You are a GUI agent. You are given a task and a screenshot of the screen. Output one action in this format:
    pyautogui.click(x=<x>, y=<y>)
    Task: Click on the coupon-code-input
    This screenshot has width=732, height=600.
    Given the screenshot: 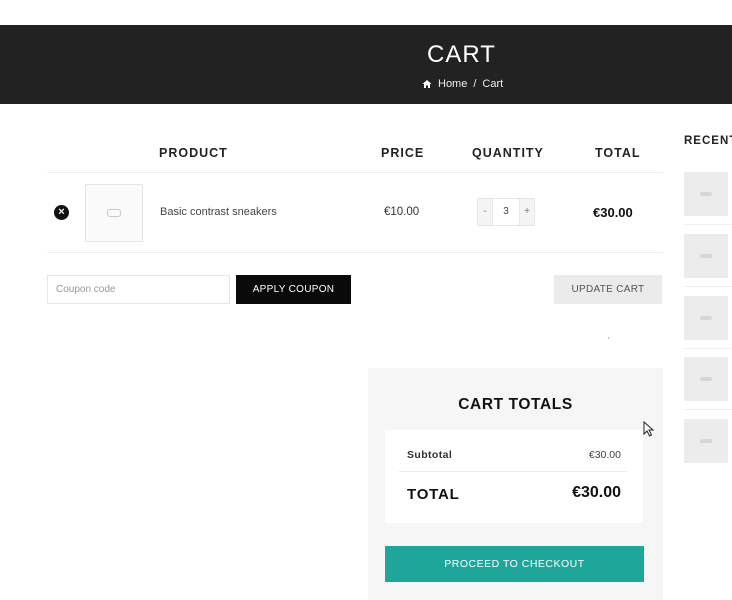 What is the action you would take?
    pyautogui.click(x=138, y=289)
    